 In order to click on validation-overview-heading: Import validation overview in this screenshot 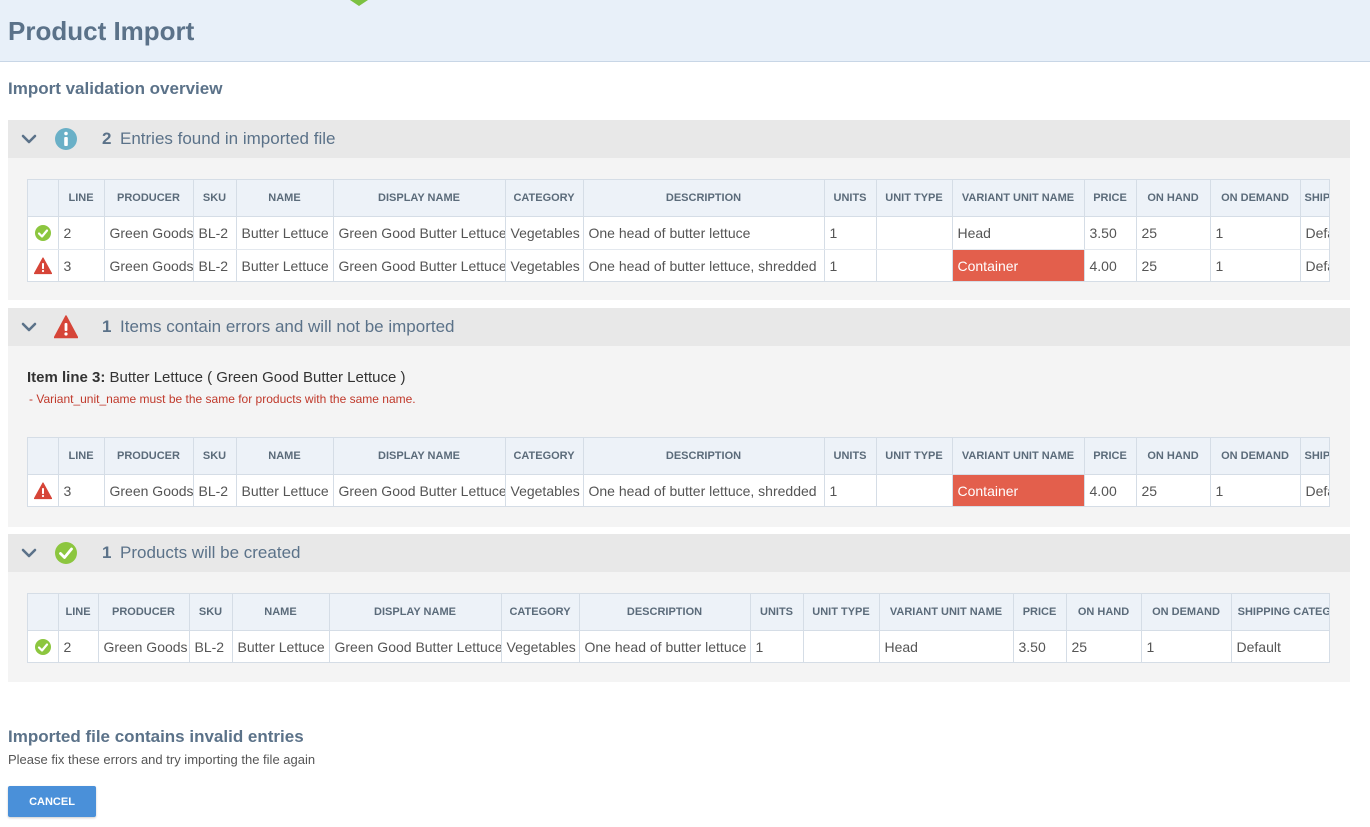, I will do `click(115, 88)`.